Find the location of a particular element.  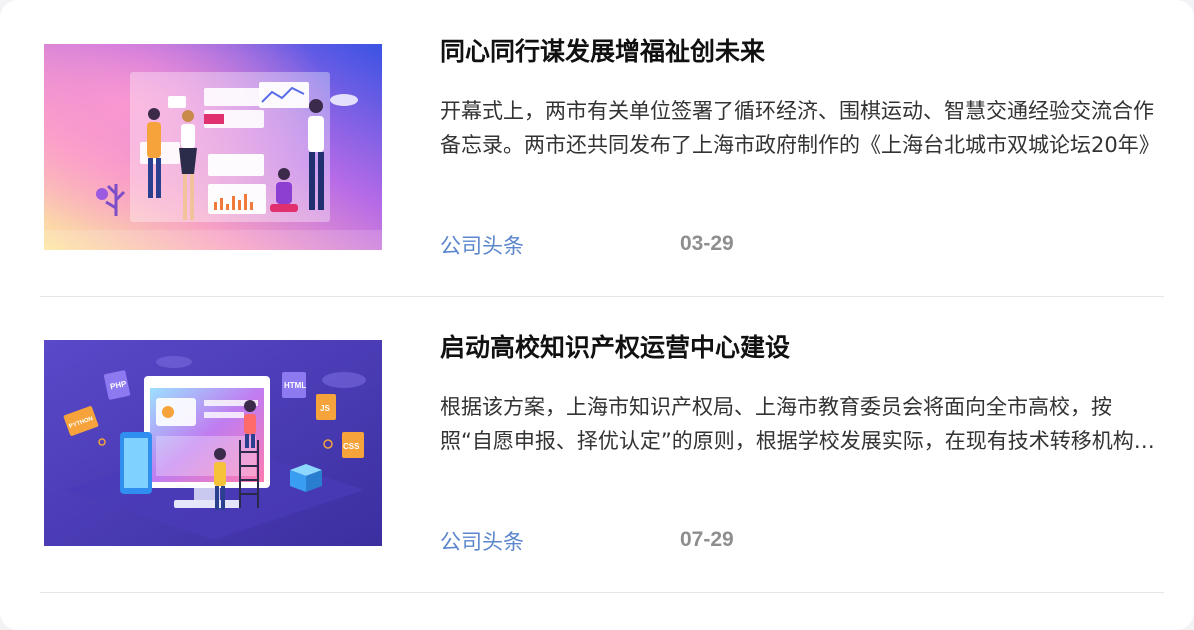

news-date: 03-29 is located at coordinates (707, 243).